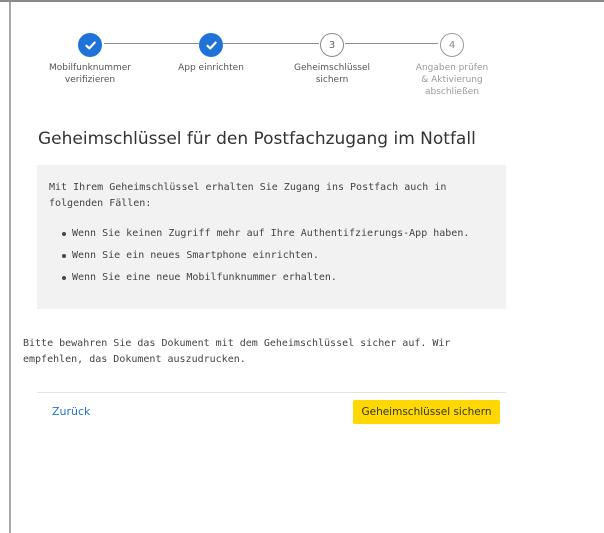 This screenshot has height=533, width=604. What do you see at coordinates (90, 45) in the screenshot?
I see `step-1-check-icon` at bounding box center [90, 45].